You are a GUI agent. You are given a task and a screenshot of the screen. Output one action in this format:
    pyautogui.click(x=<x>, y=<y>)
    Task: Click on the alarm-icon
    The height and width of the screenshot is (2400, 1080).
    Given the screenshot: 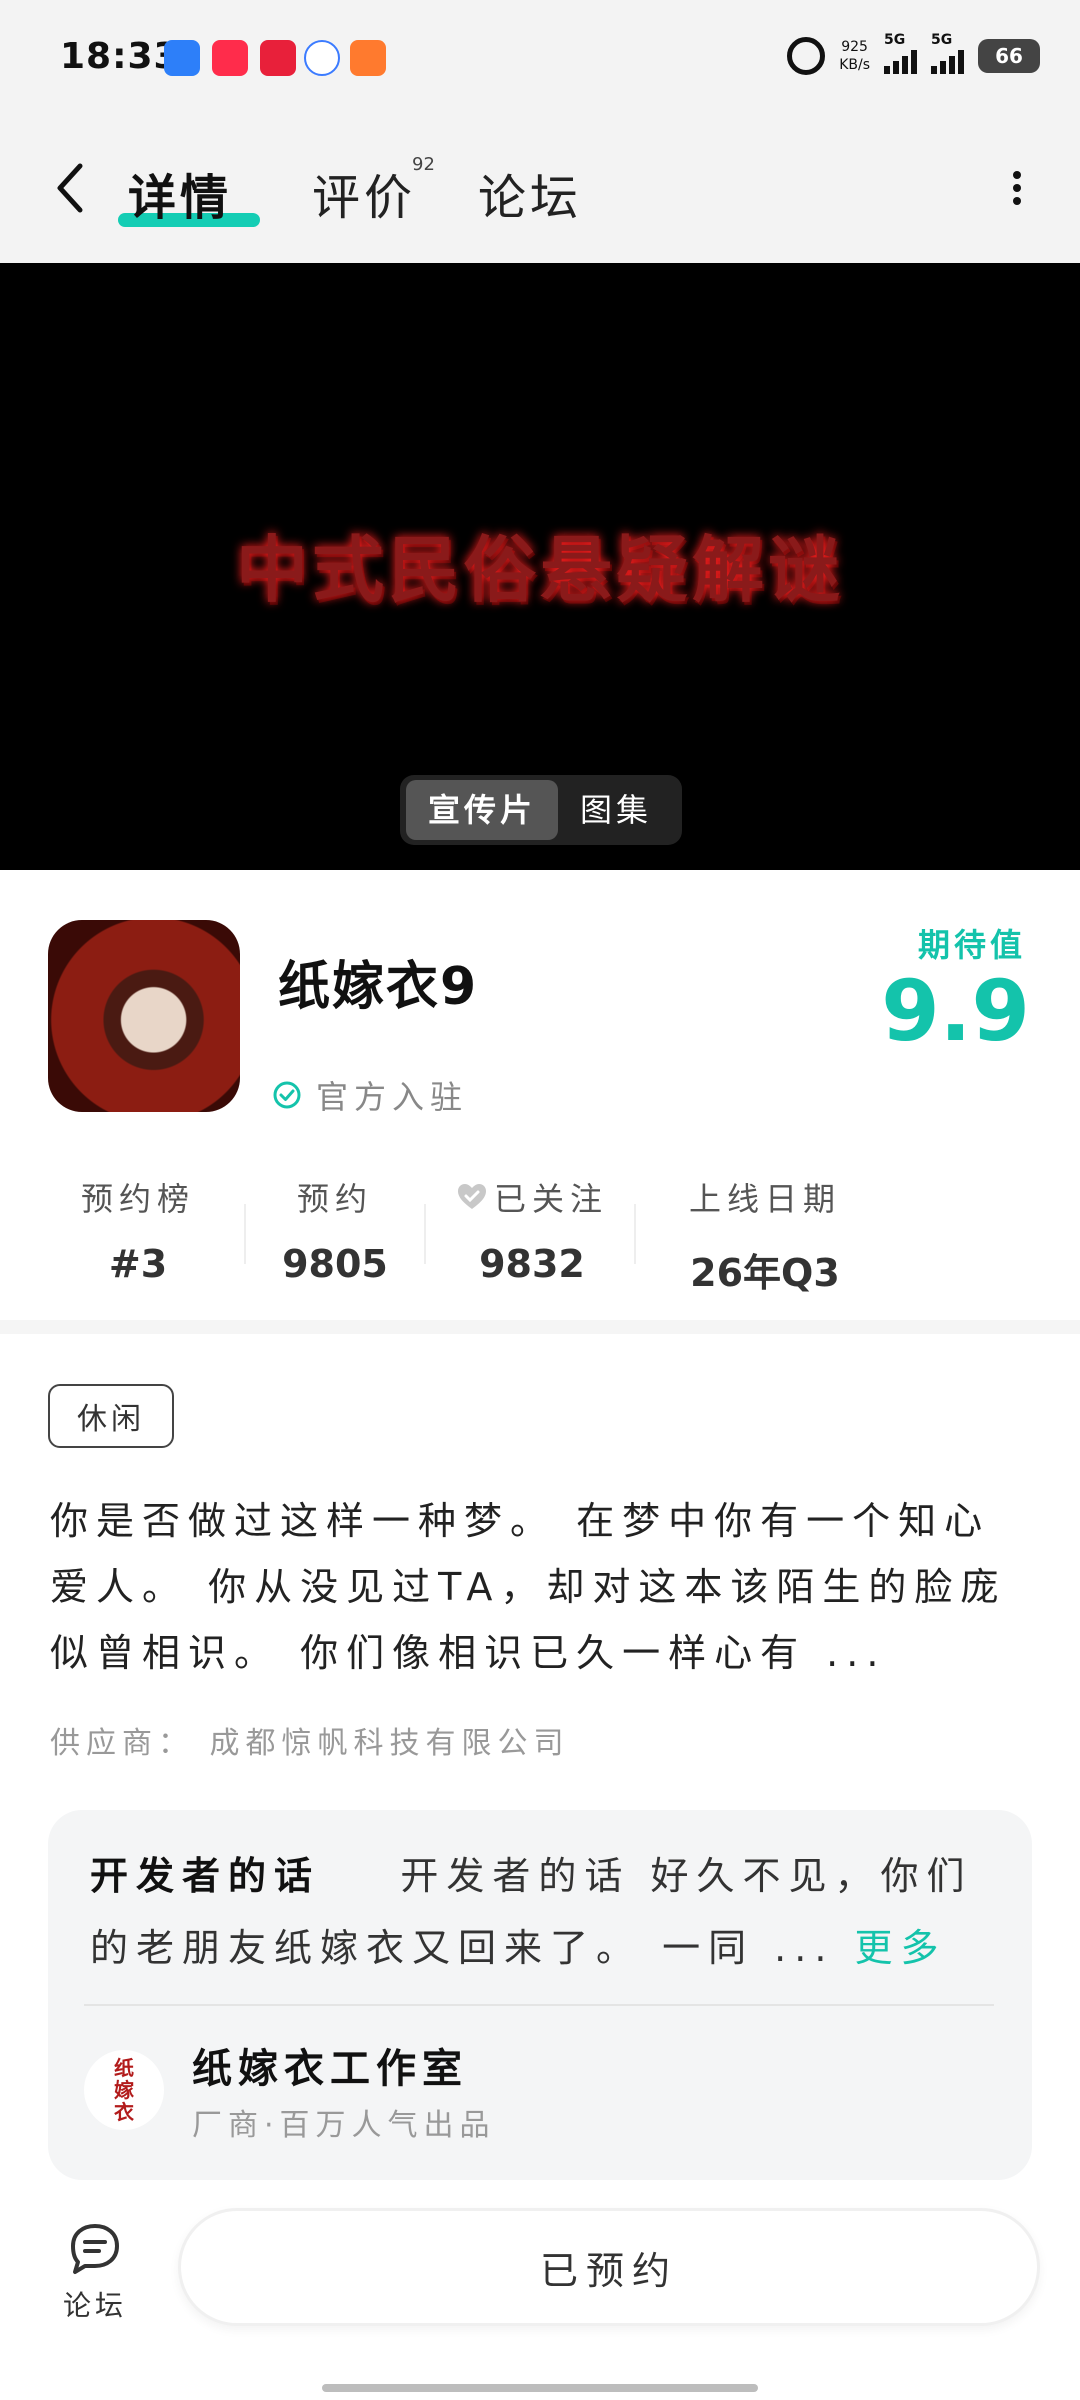 What is the action you would take?
    pyautogui.click(x=806, y=56)
    